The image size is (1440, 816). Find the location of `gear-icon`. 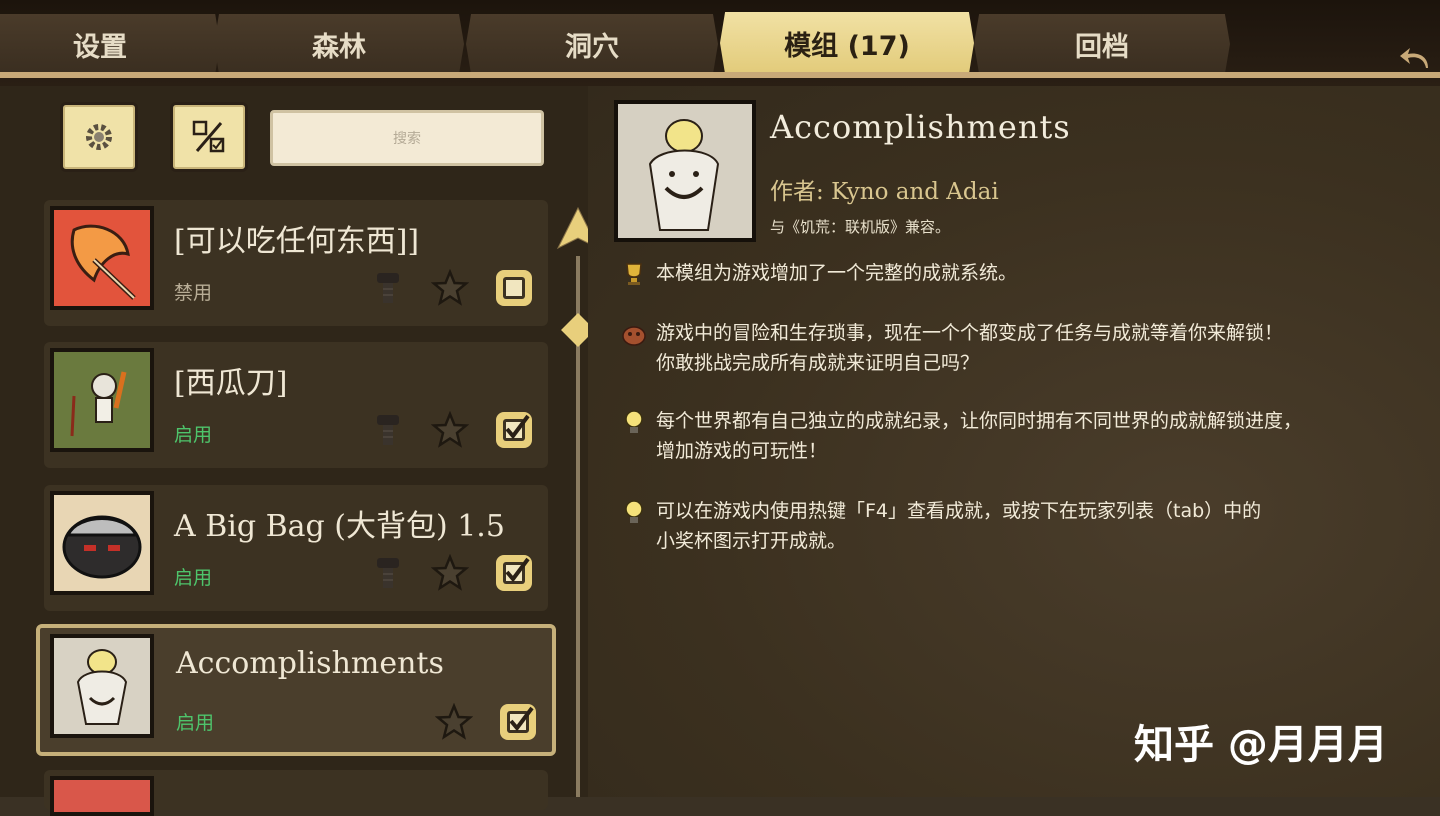

gear-icon is located at coordinates (99, 137).